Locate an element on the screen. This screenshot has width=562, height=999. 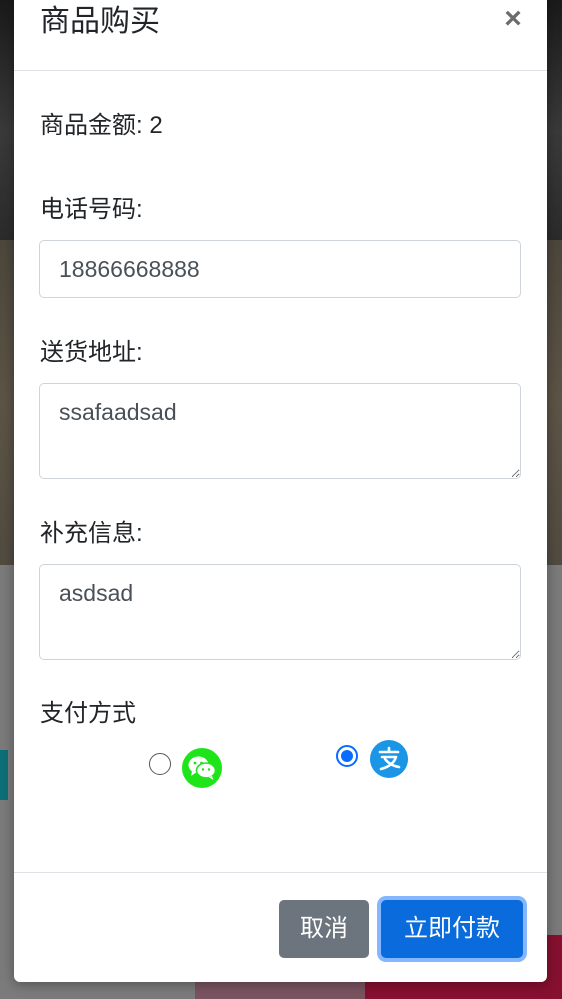
wechat-icon is located at coordinates (202, 768).